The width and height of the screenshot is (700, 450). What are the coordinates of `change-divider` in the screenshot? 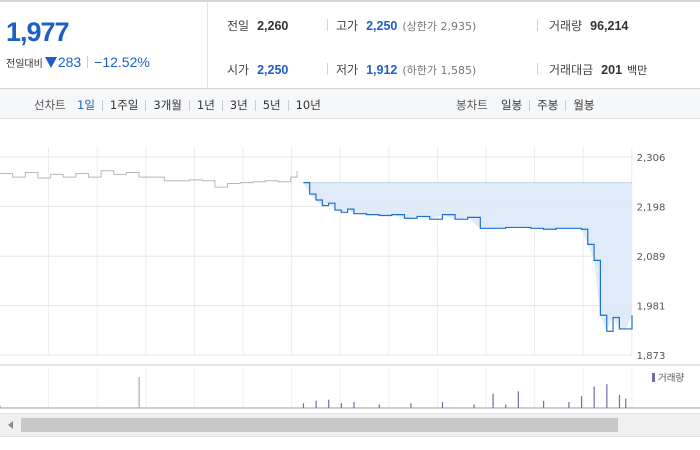 It's located at (88, 62).